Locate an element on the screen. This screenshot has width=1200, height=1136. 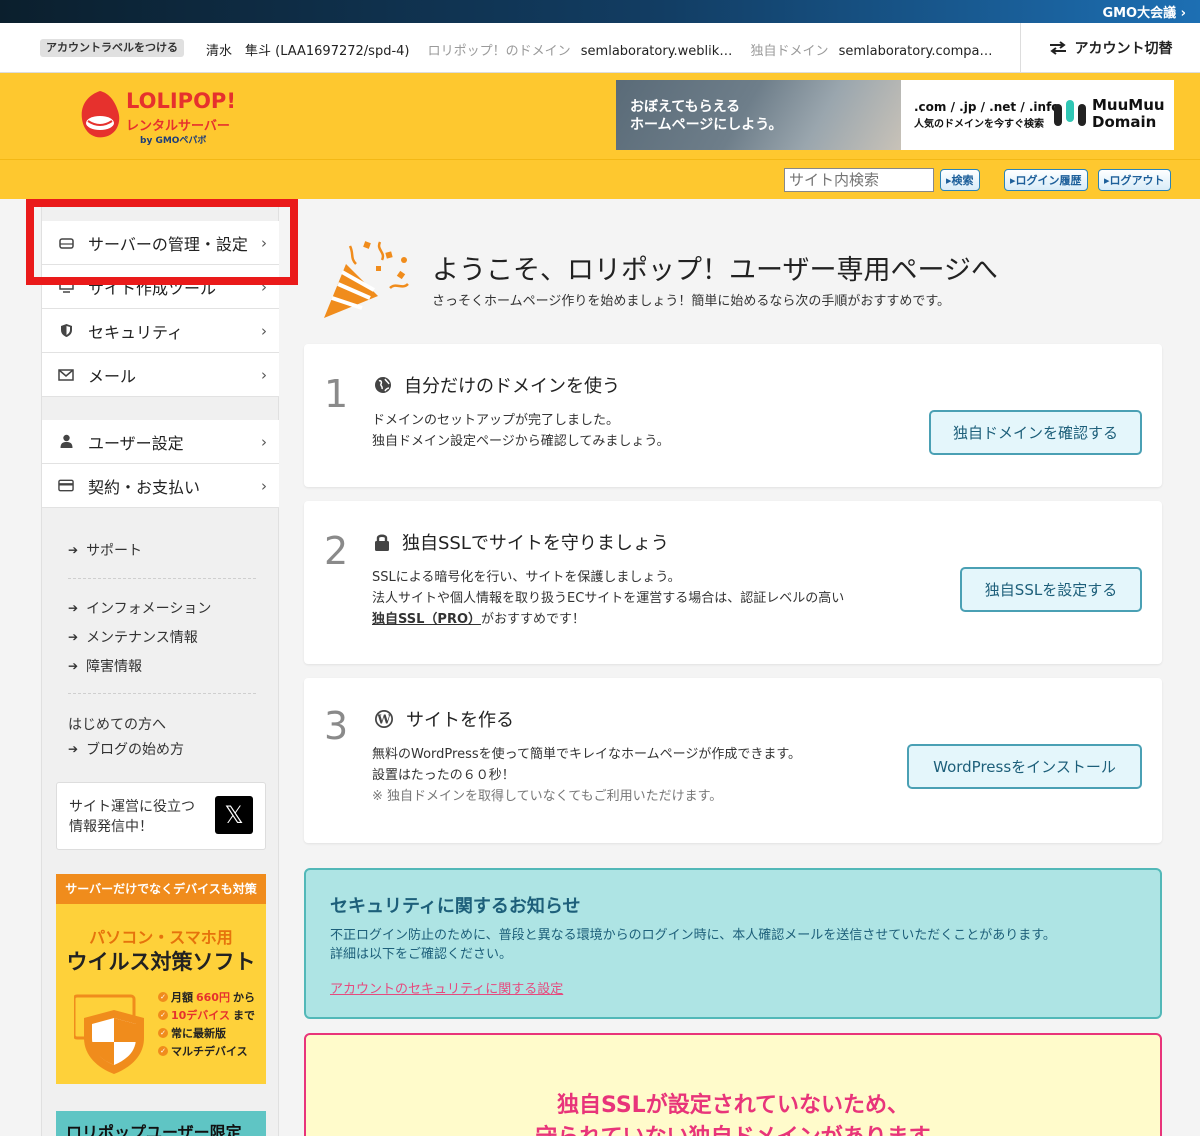
account-security-link: アカウントのセキュリティに関する設定 is located at coordinates (446, 987).